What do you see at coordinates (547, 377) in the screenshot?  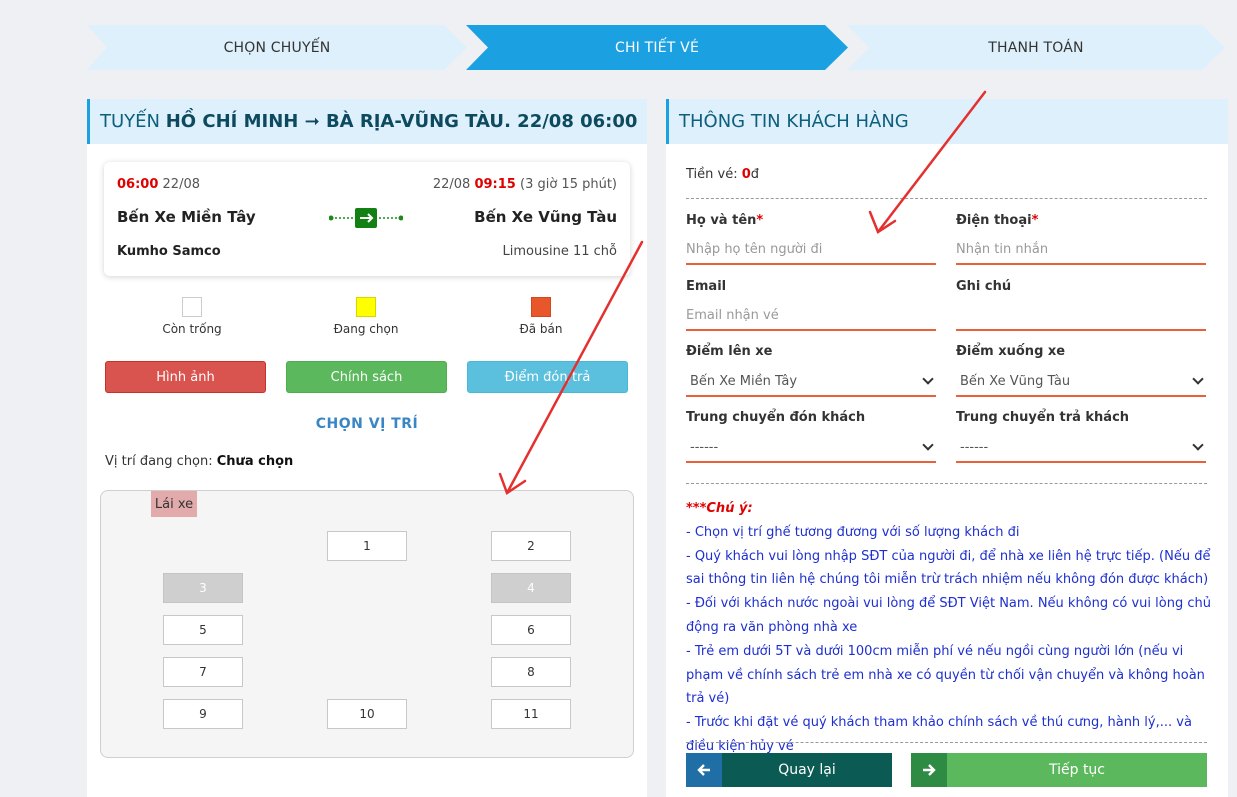 I see `pickup-dropoff-button: Điểm đón/trả` at bounding box center [547, 377].